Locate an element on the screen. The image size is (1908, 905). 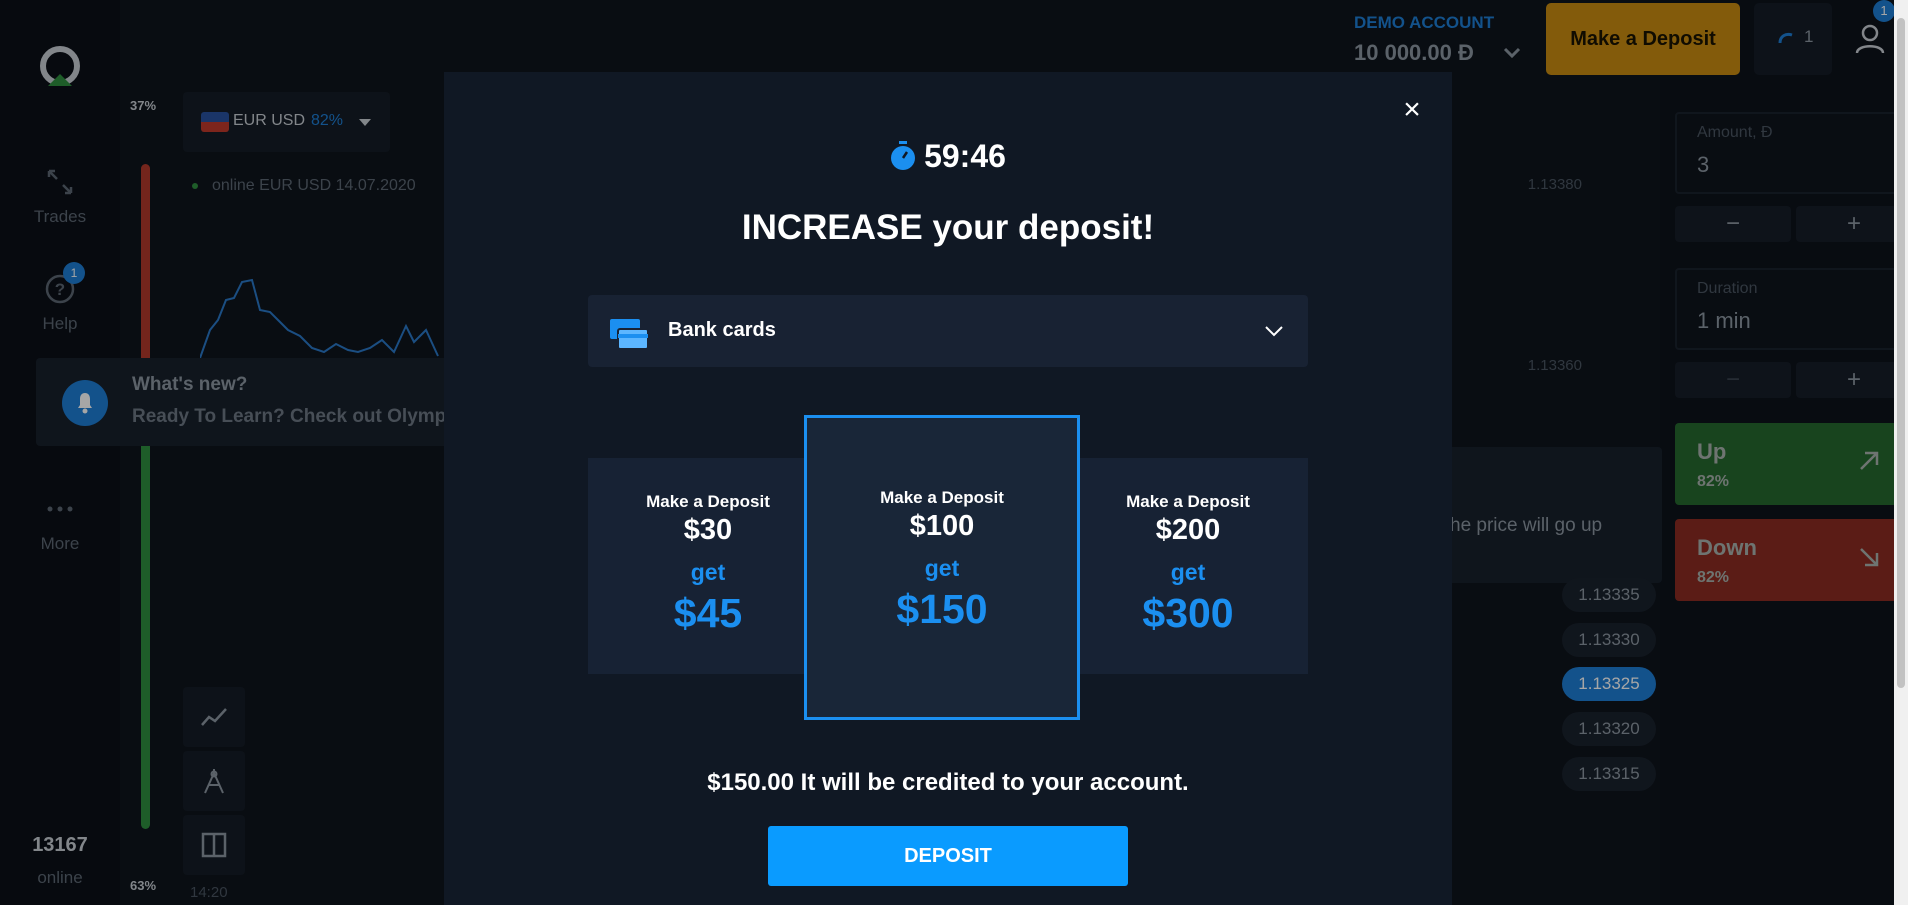
deposit-offer-30: Make a Deposit $30 get $45 is located at coordinates (708, 566).